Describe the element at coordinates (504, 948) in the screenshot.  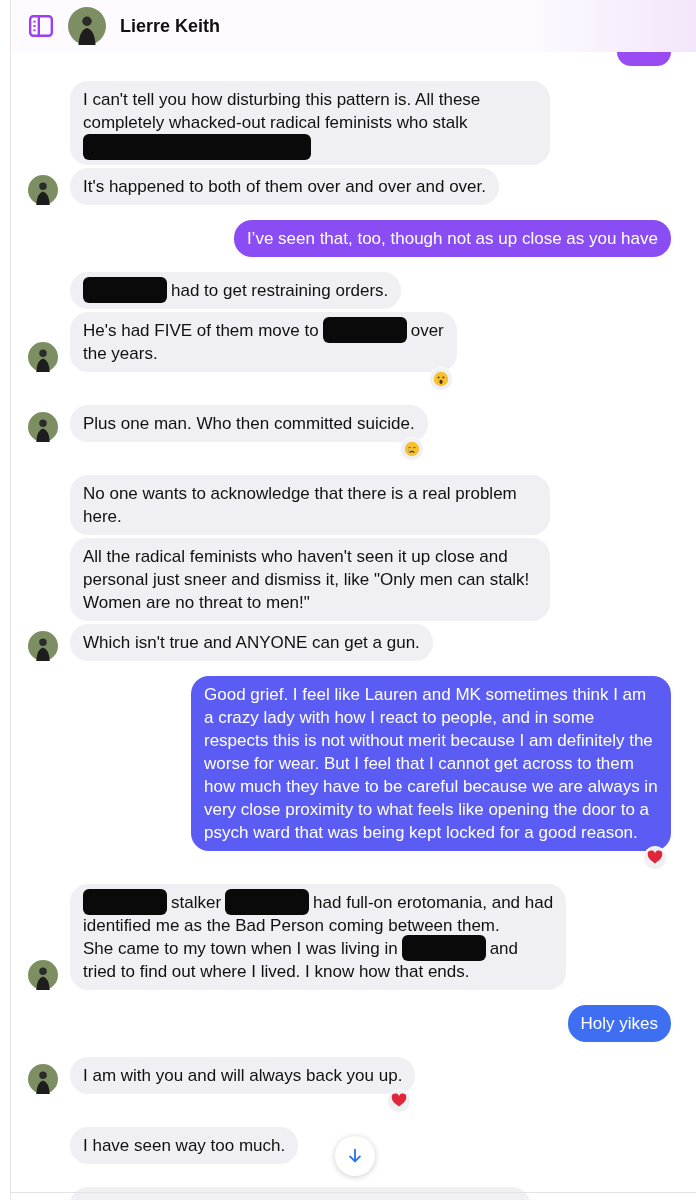
I see `message-text: and` at that location.